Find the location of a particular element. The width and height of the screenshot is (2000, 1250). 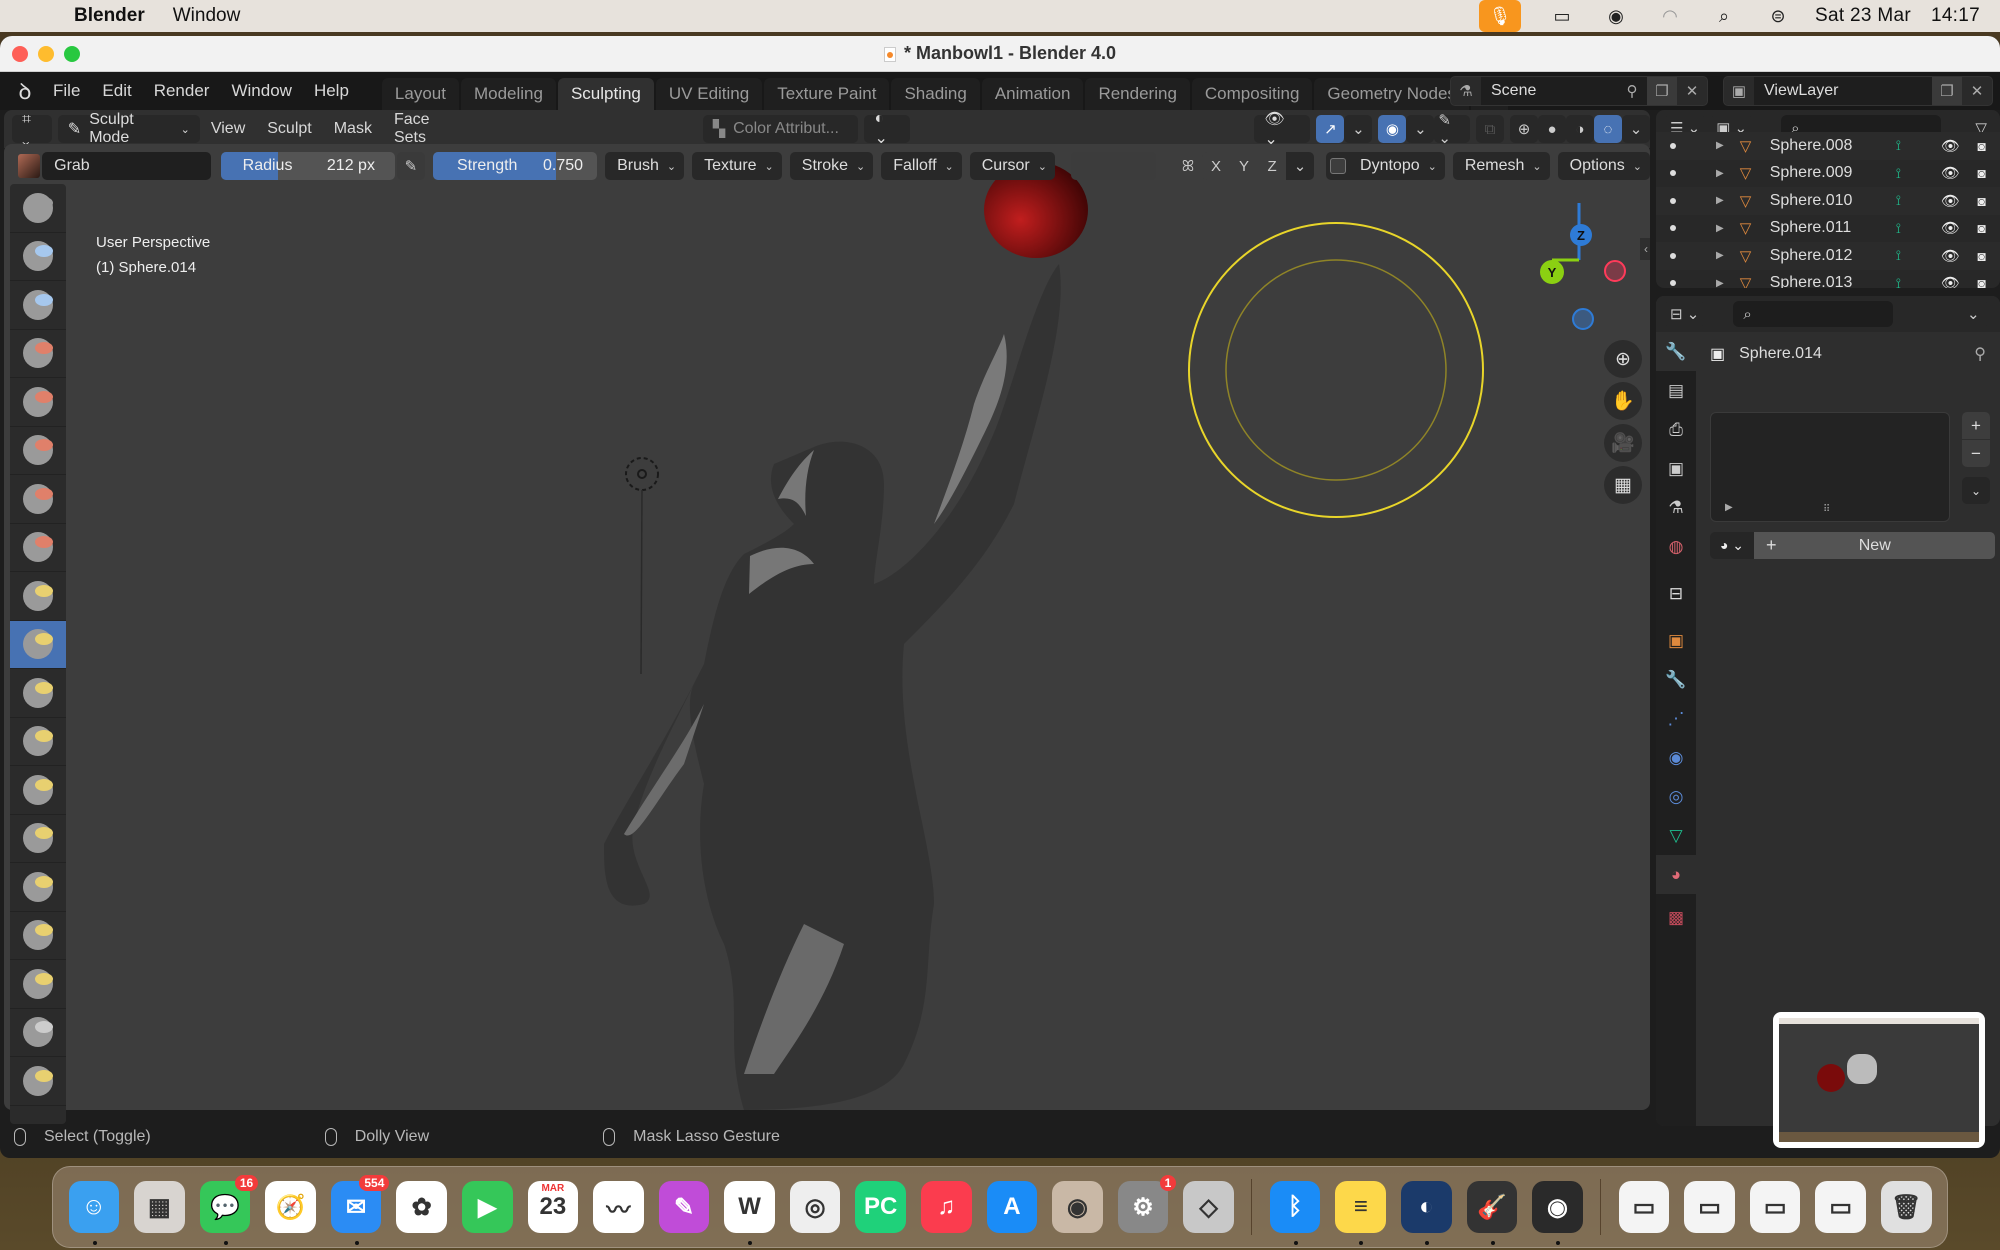

visibility-selector: 👁 ⌄ is located at coordinates (1282, 129).